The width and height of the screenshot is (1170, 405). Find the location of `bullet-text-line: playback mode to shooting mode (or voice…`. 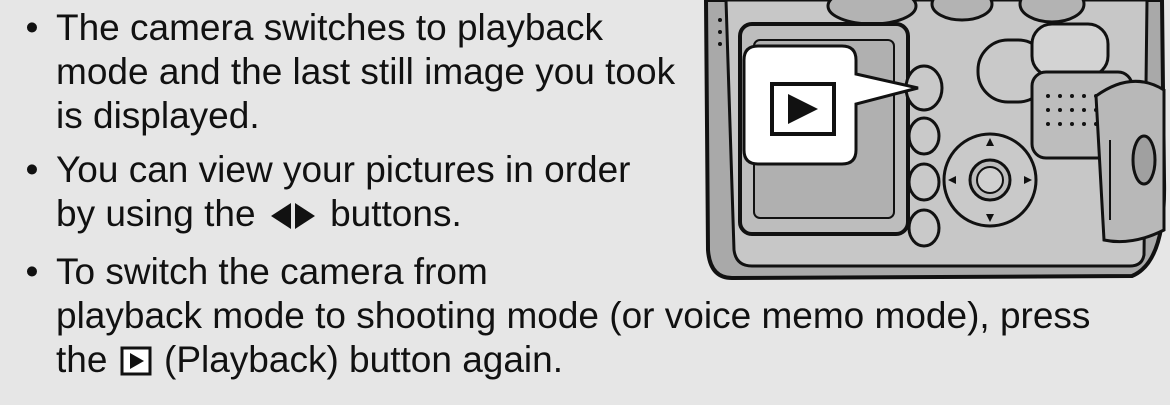

bullet-text-line: playback mode to shooting mode (or voice… is located at coordinates (573, 315).